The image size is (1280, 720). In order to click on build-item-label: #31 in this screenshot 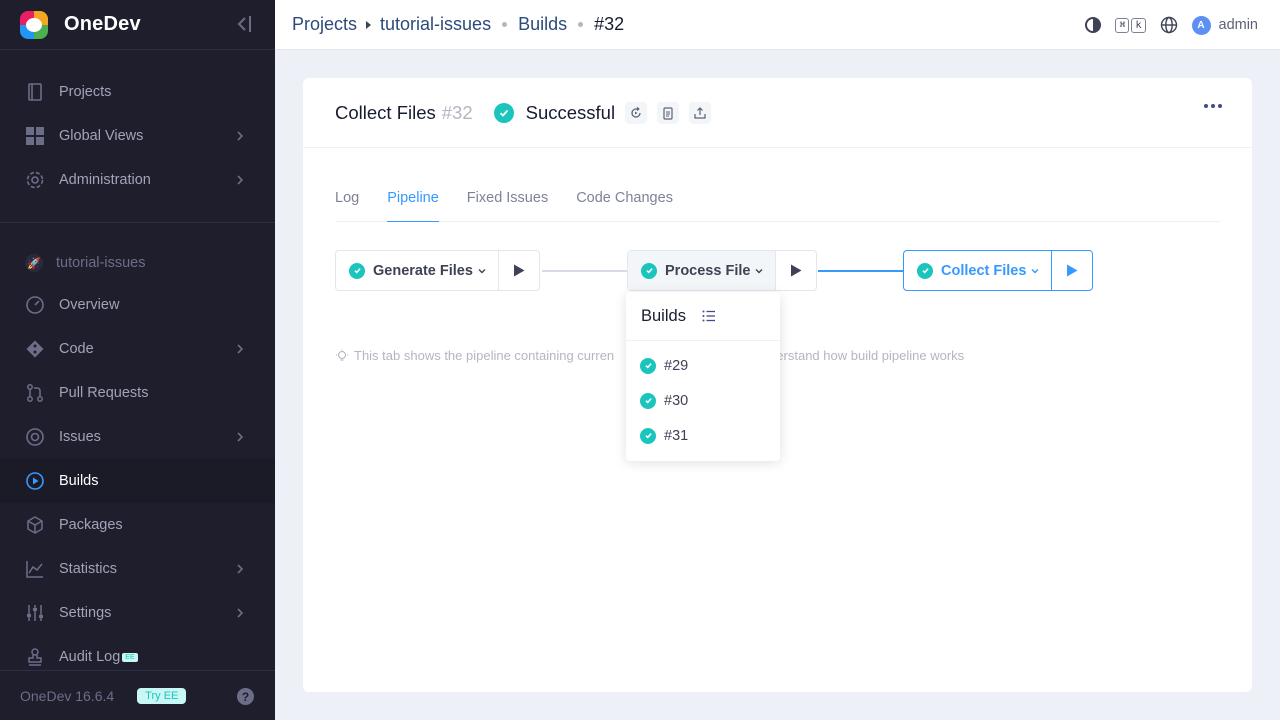, I will do `click(676, 435)`.